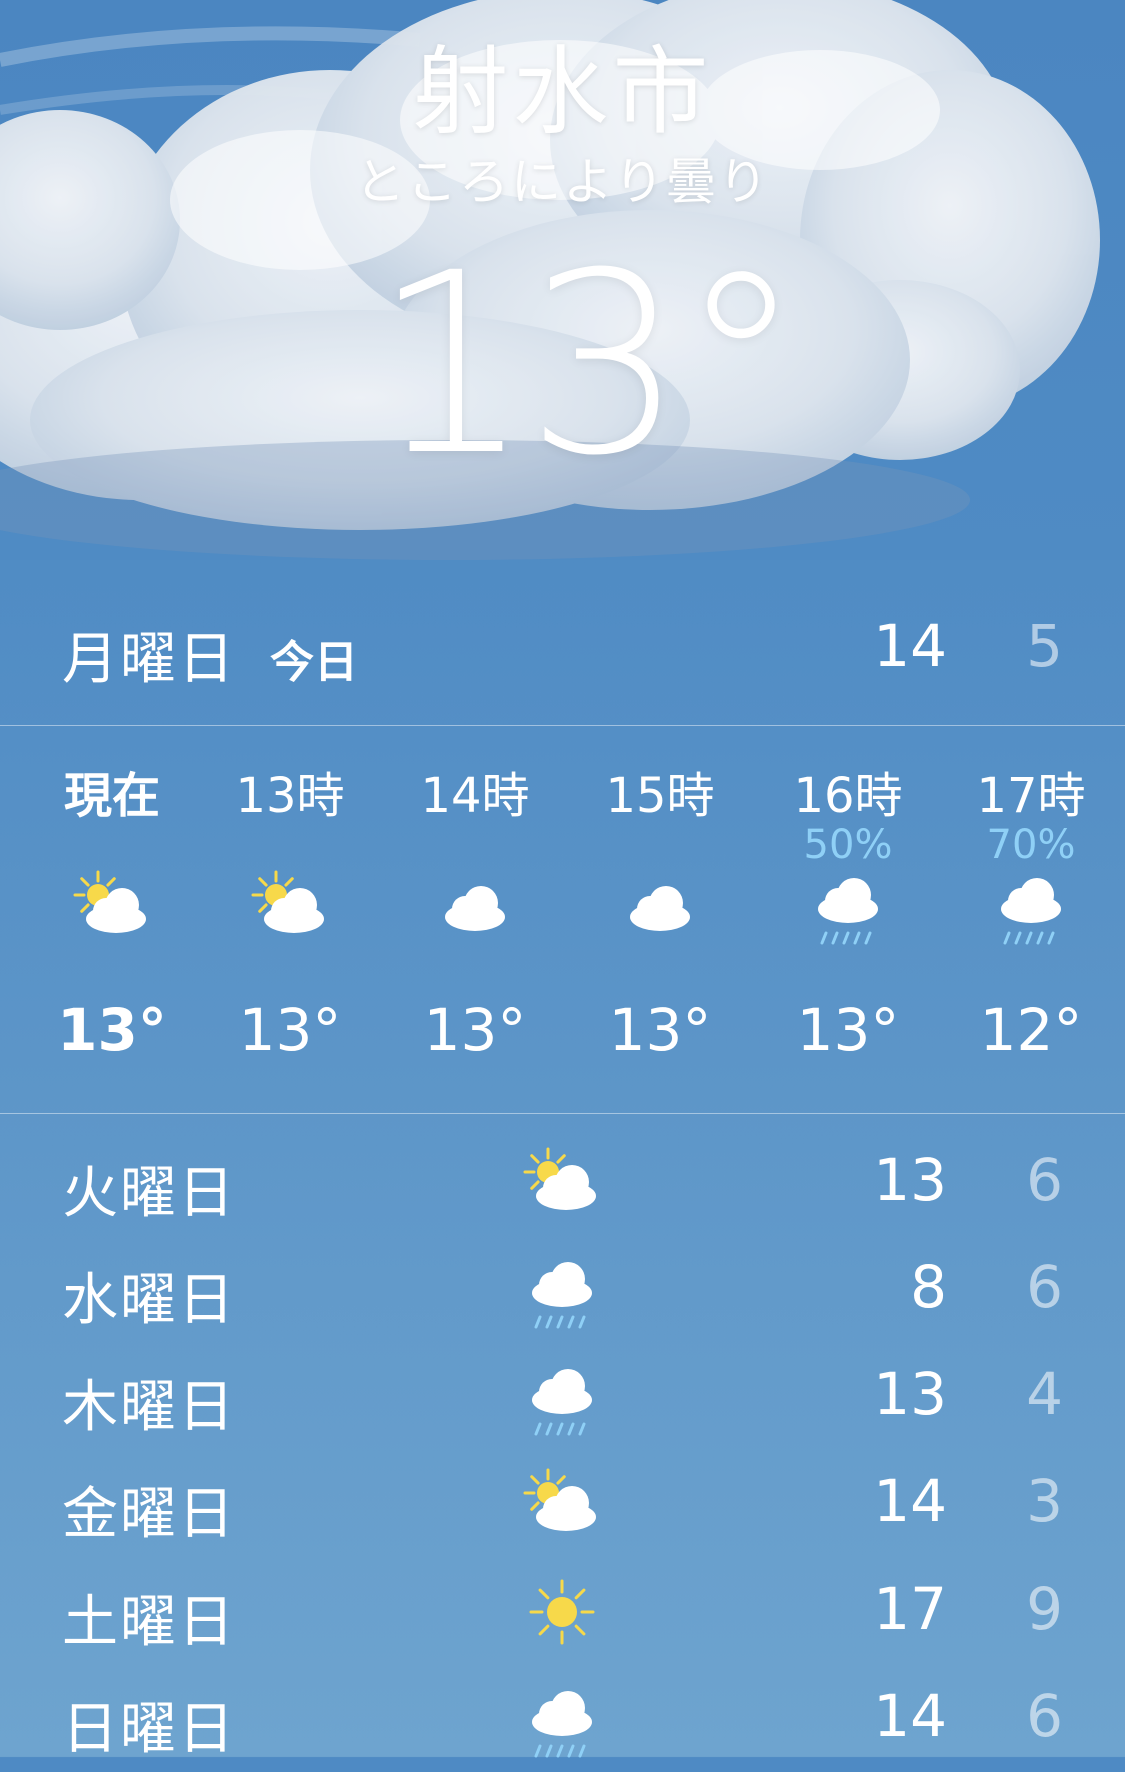 This screenshot has height=1772, width=1125. I want to click on daily-low-temp: 9, so click(1044, 1609).